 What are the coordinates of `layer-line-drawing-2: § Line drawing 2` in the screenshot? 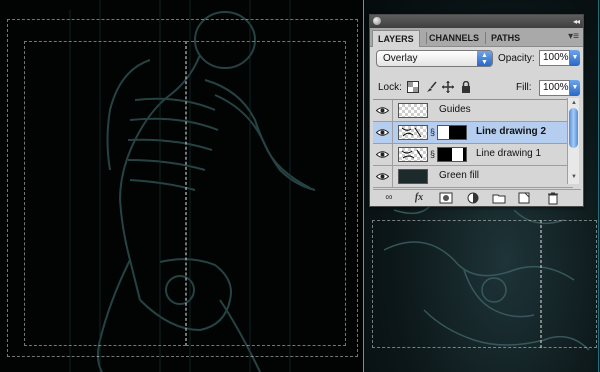 It's located at (473, 133).